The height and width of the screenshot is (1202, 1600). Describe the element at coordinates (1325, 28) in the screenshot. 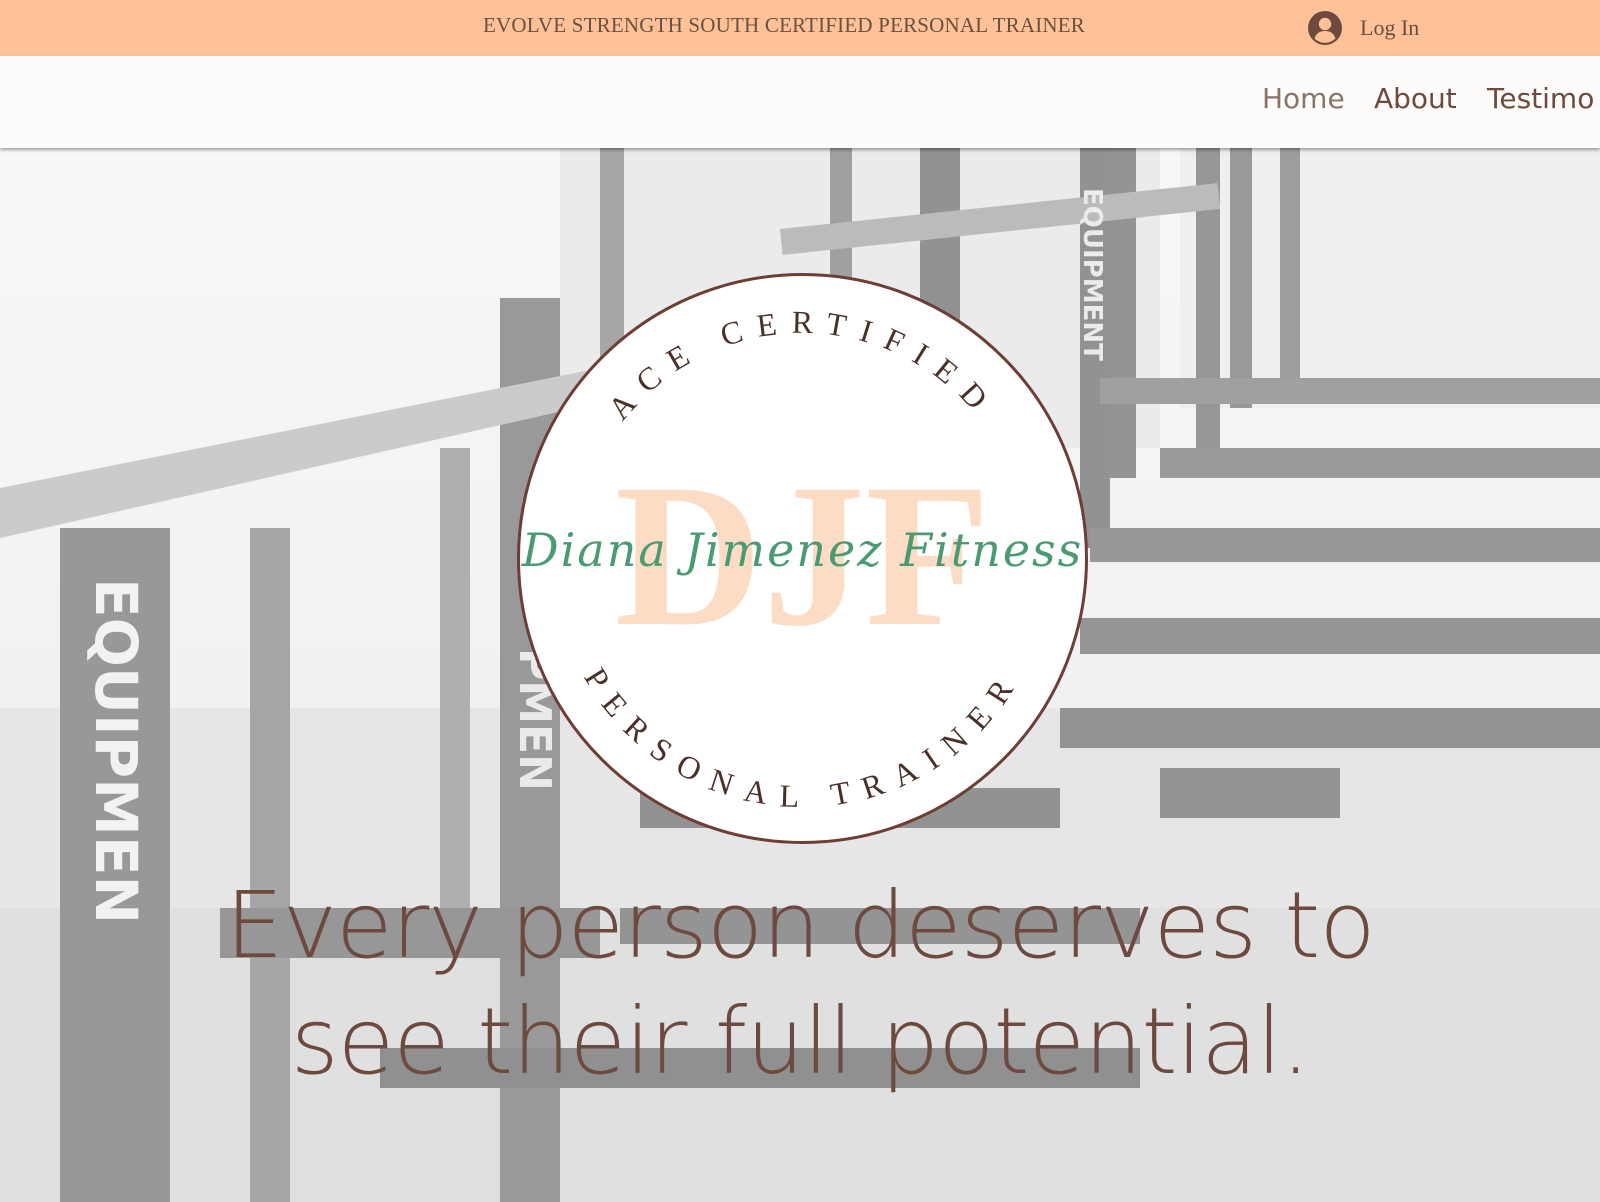

I see `user-avatar-icon` at that location.